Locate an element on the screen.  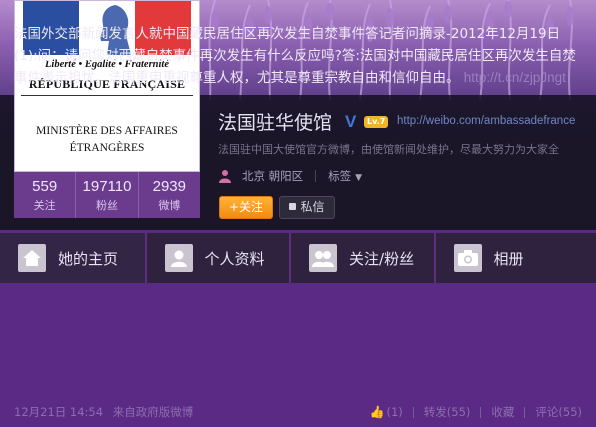
profile-nav: 她的主页 个人资料 关注/粉丝 相册 is located at coordinates (298, 258).